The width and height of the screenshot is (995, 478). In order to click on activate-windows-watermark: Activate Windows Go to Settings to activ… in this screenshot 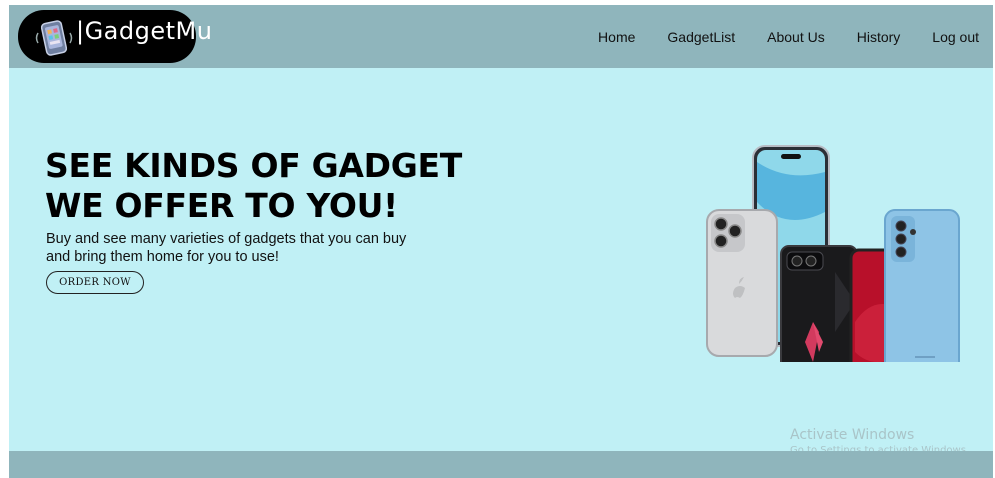, I will do `click(879, 440)`.